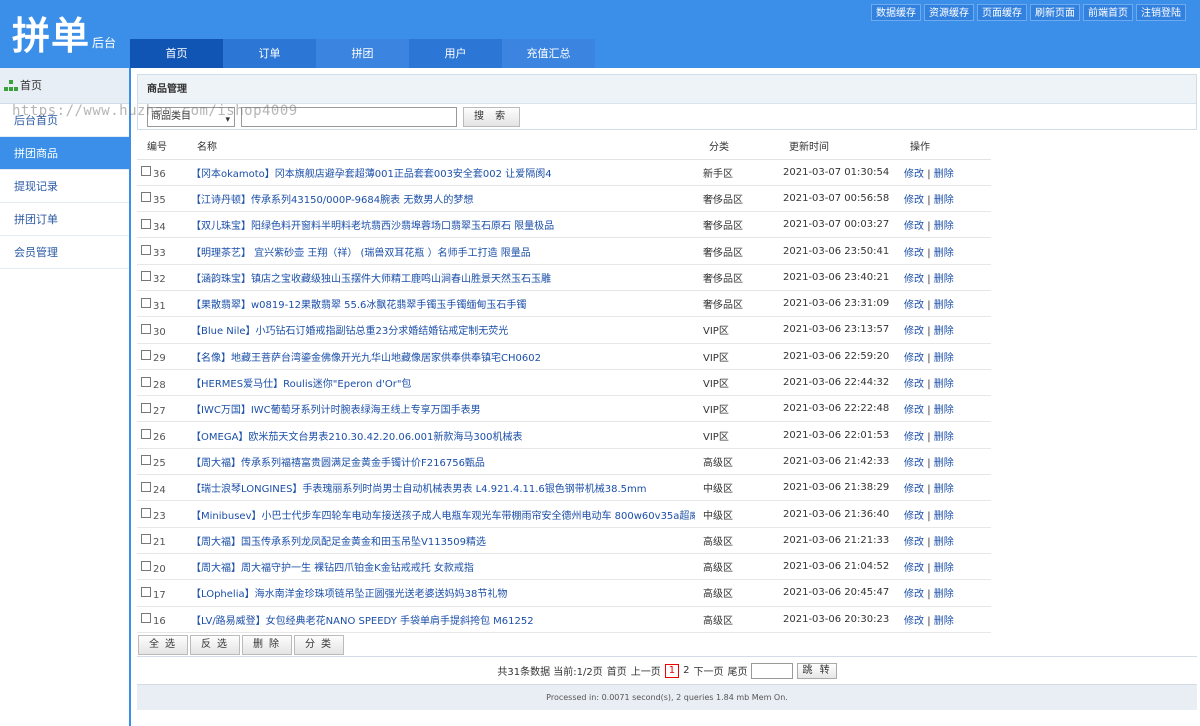  I want to click on refresh-page-button: 刷新页面, so click(1055, 12).